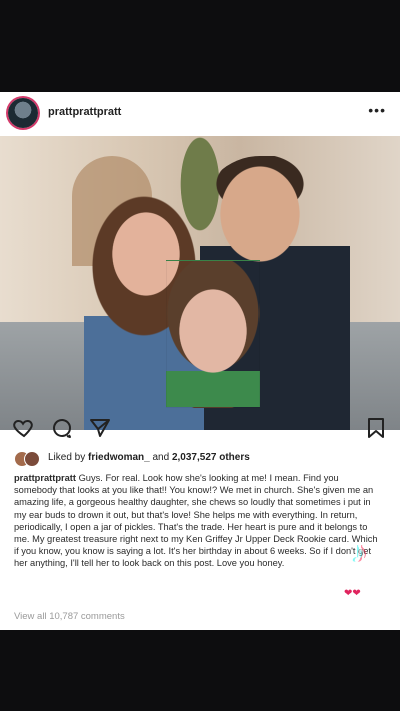 The image size is (400, 711). I want to click on view-all-comments-link: View all 10,787 comments, so click(69, 616).